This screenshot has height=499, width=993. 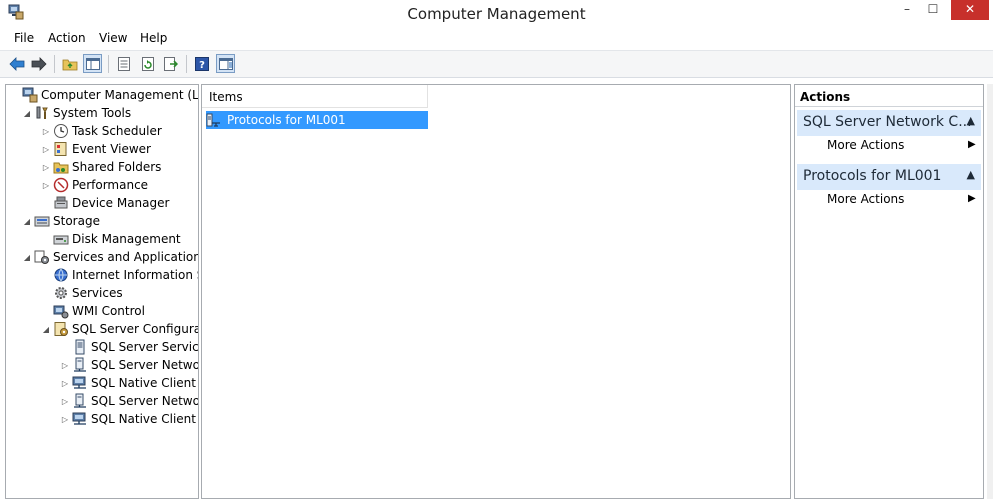 I want to click on tree-node: ◢ System Tools, so click(x=76, y=113).